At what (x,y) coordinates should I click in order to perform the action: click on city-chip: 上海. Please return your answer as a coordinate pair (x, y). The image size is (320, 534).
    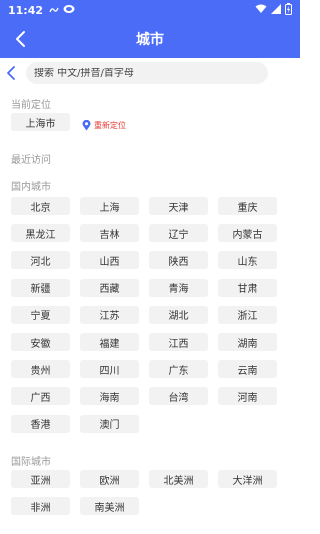
    Looking at the image, I should click on (109, 206).